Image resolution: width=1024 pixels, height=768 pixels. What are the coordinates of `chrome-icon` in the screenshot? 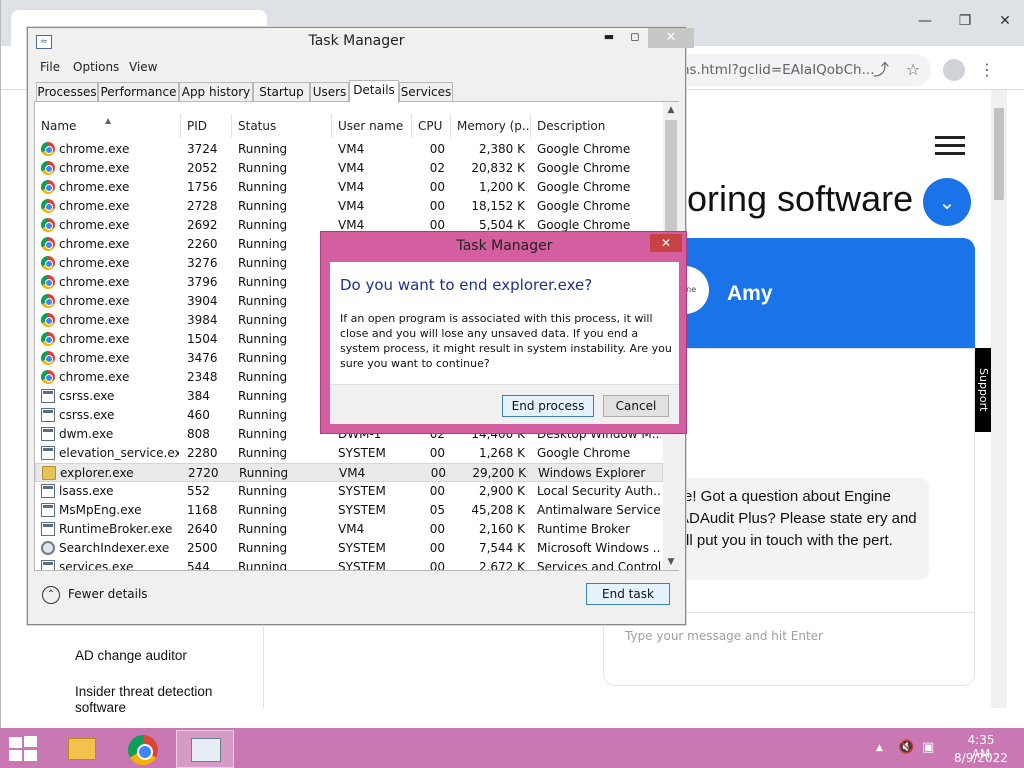 It's located at (48, 263).